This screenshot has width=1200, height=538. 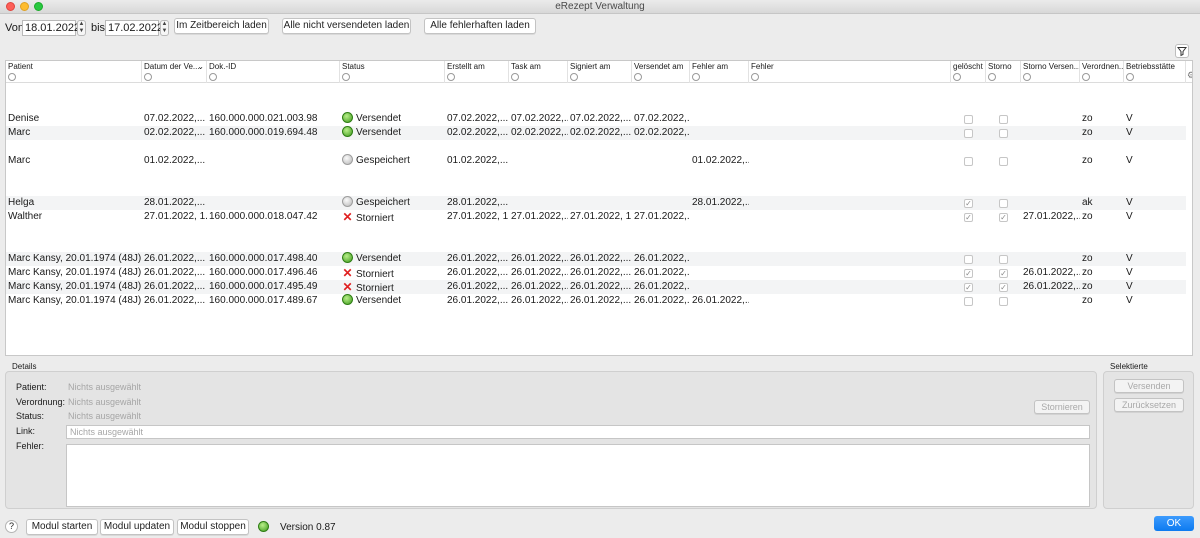 What do you see at coordinates (1062, 407) in the screenshot?
I see `cancel-prescription-button: Stornieren` at bounding box center [1062, 407].